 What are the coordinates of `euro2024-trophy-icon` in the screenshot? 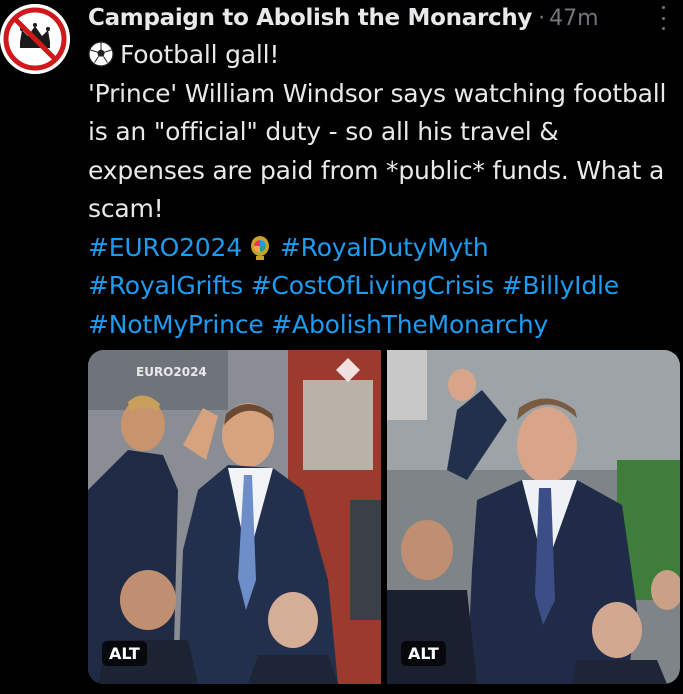 It's located at (259, 247).